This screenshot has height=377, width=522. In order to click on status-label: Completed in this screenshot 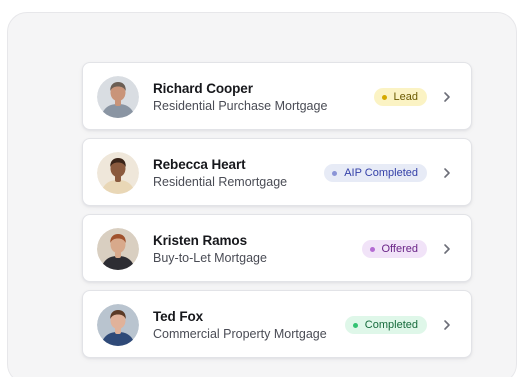, I will do `click(391, 325)`.